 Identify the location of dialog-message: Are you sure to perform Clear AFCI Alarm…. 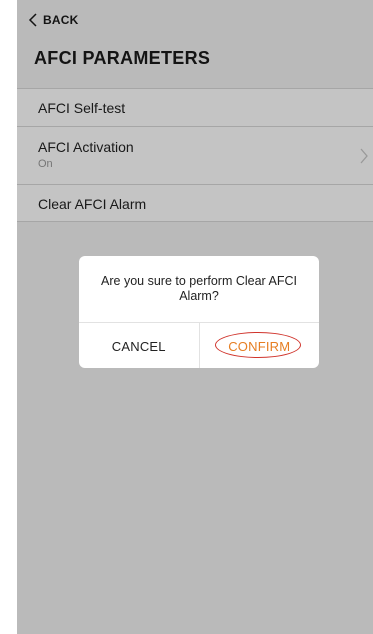
(199, 288).